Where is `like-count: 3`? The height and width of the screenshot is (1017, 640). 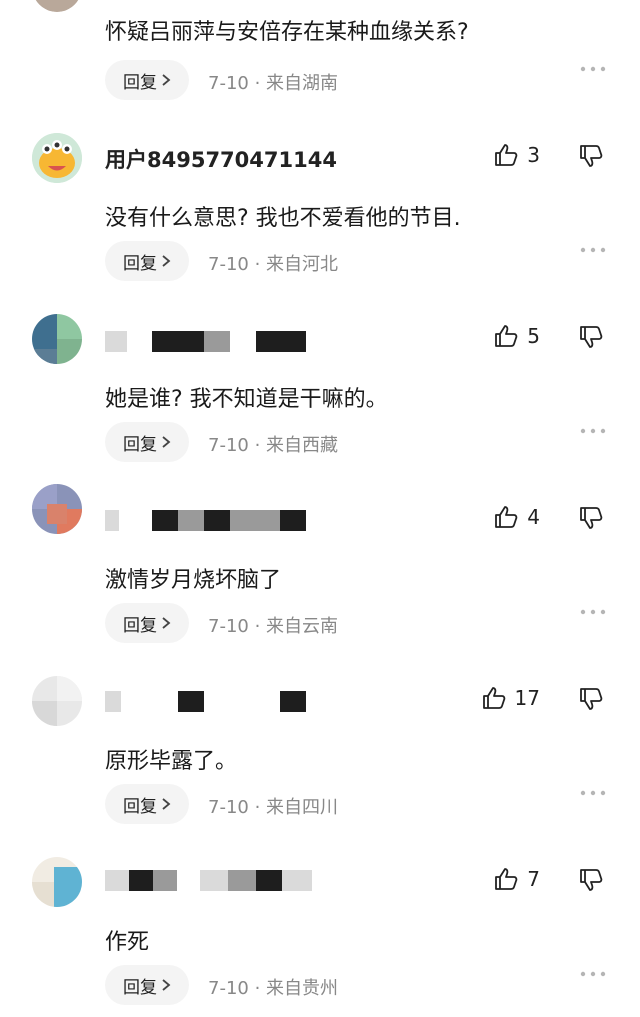 like-count: 3 is located at coordinates (533, 155).